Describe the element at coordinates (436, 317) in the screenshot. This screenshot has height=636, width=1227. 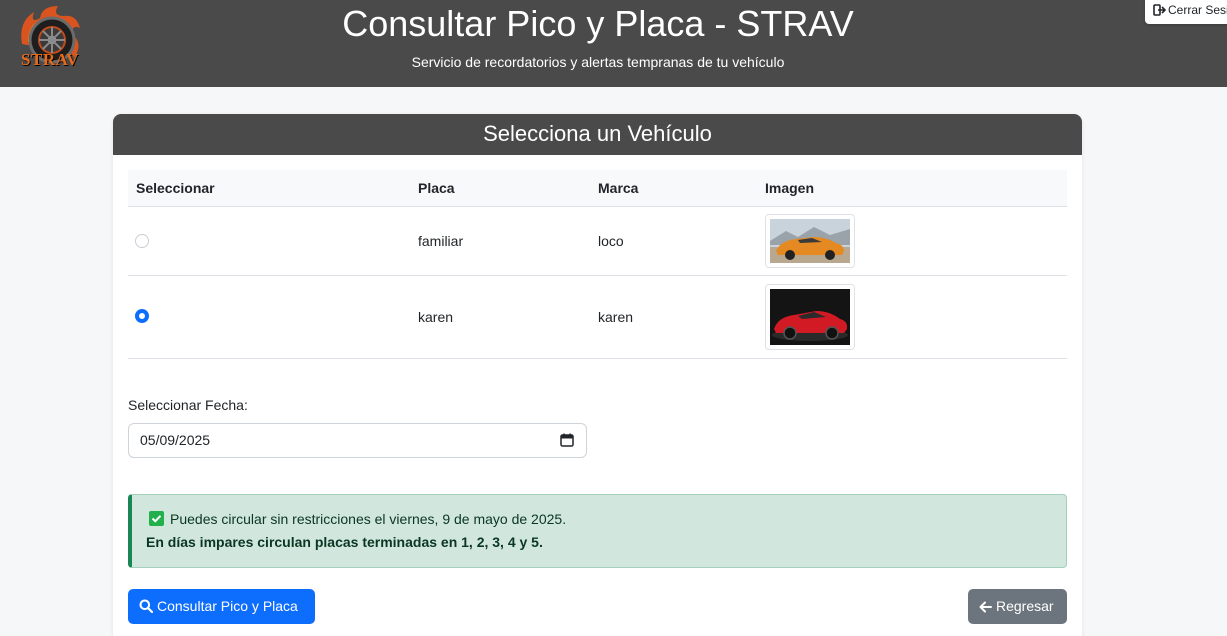
I see `placa-cell: karen` at that location.